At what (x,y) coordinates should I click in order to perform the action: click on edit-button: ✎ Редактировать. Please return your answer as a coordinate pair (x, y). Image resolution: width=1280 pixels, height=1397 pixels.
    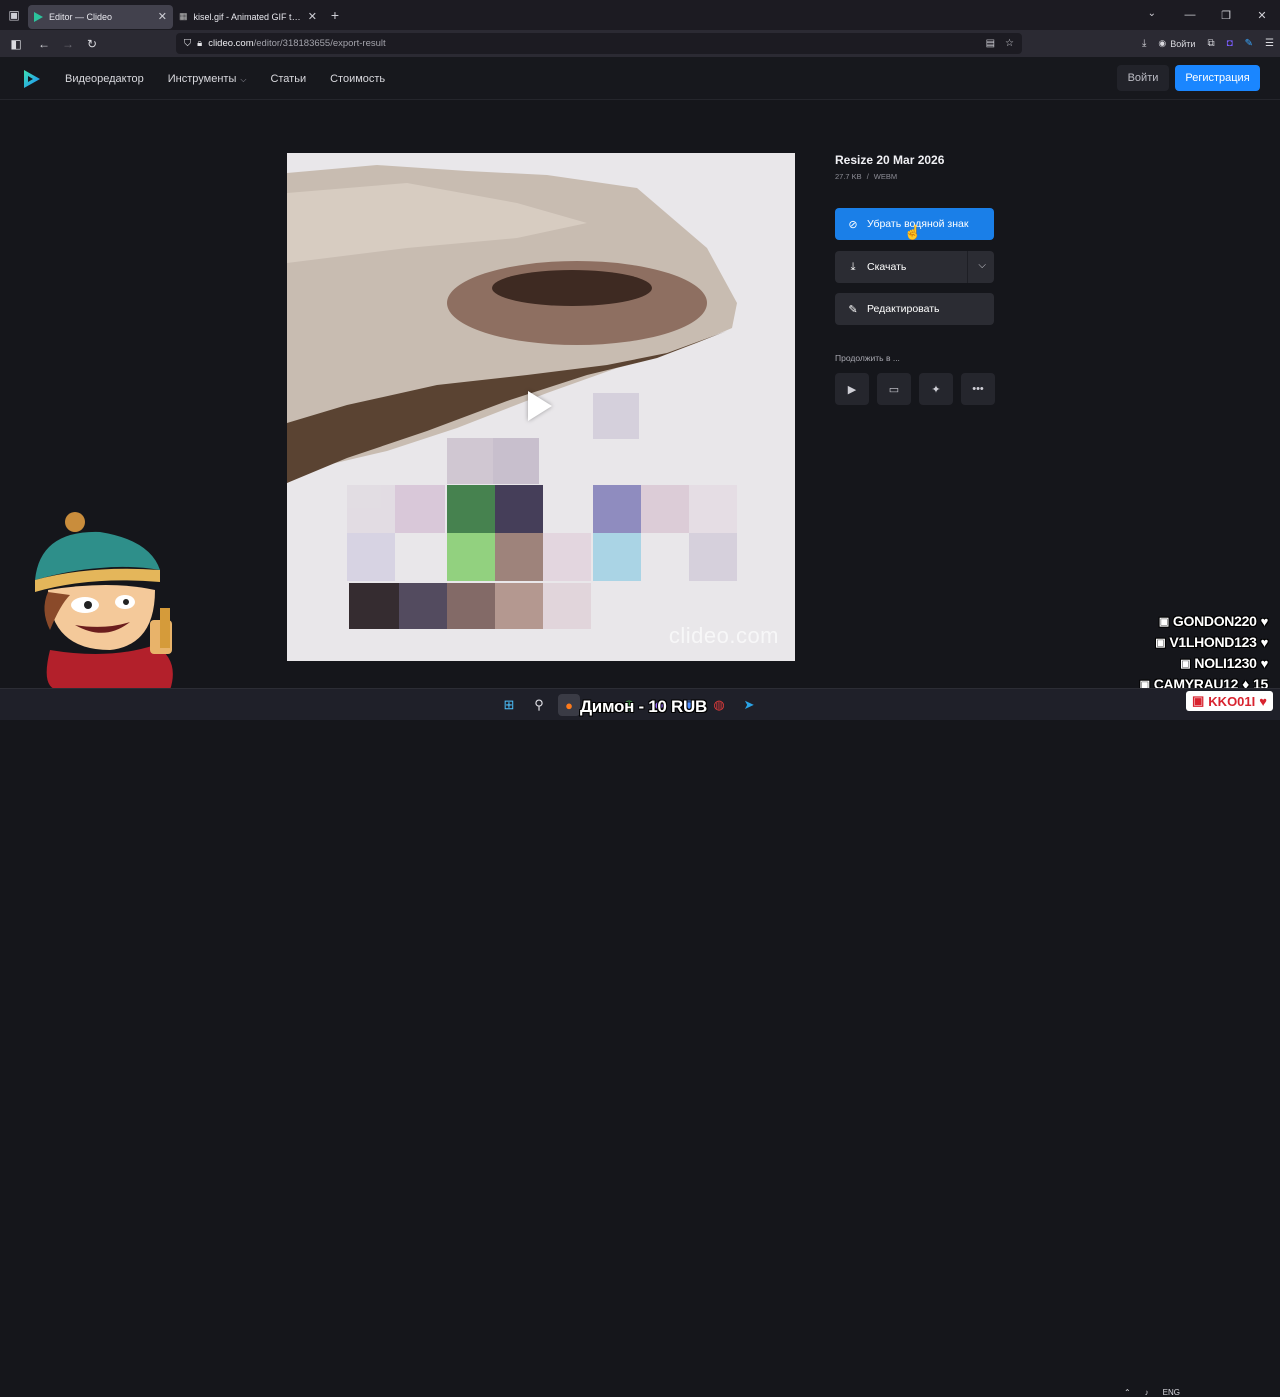
    Looking at the image, I should click on (914, 309).